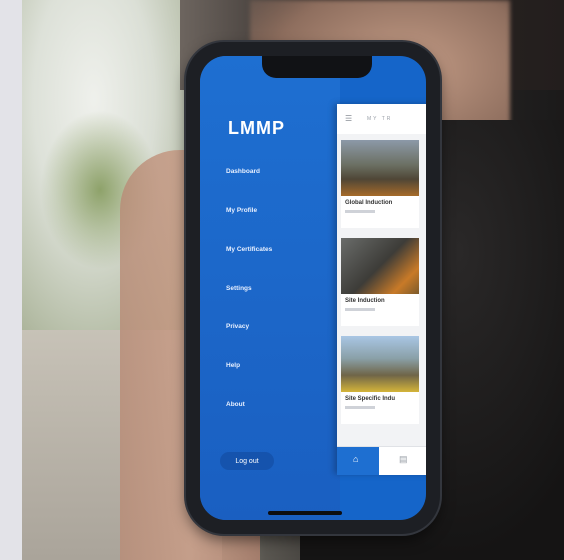 This screenshot has width=564, height=560. I want to click on card-title: Global Induction, so click(369, 203).